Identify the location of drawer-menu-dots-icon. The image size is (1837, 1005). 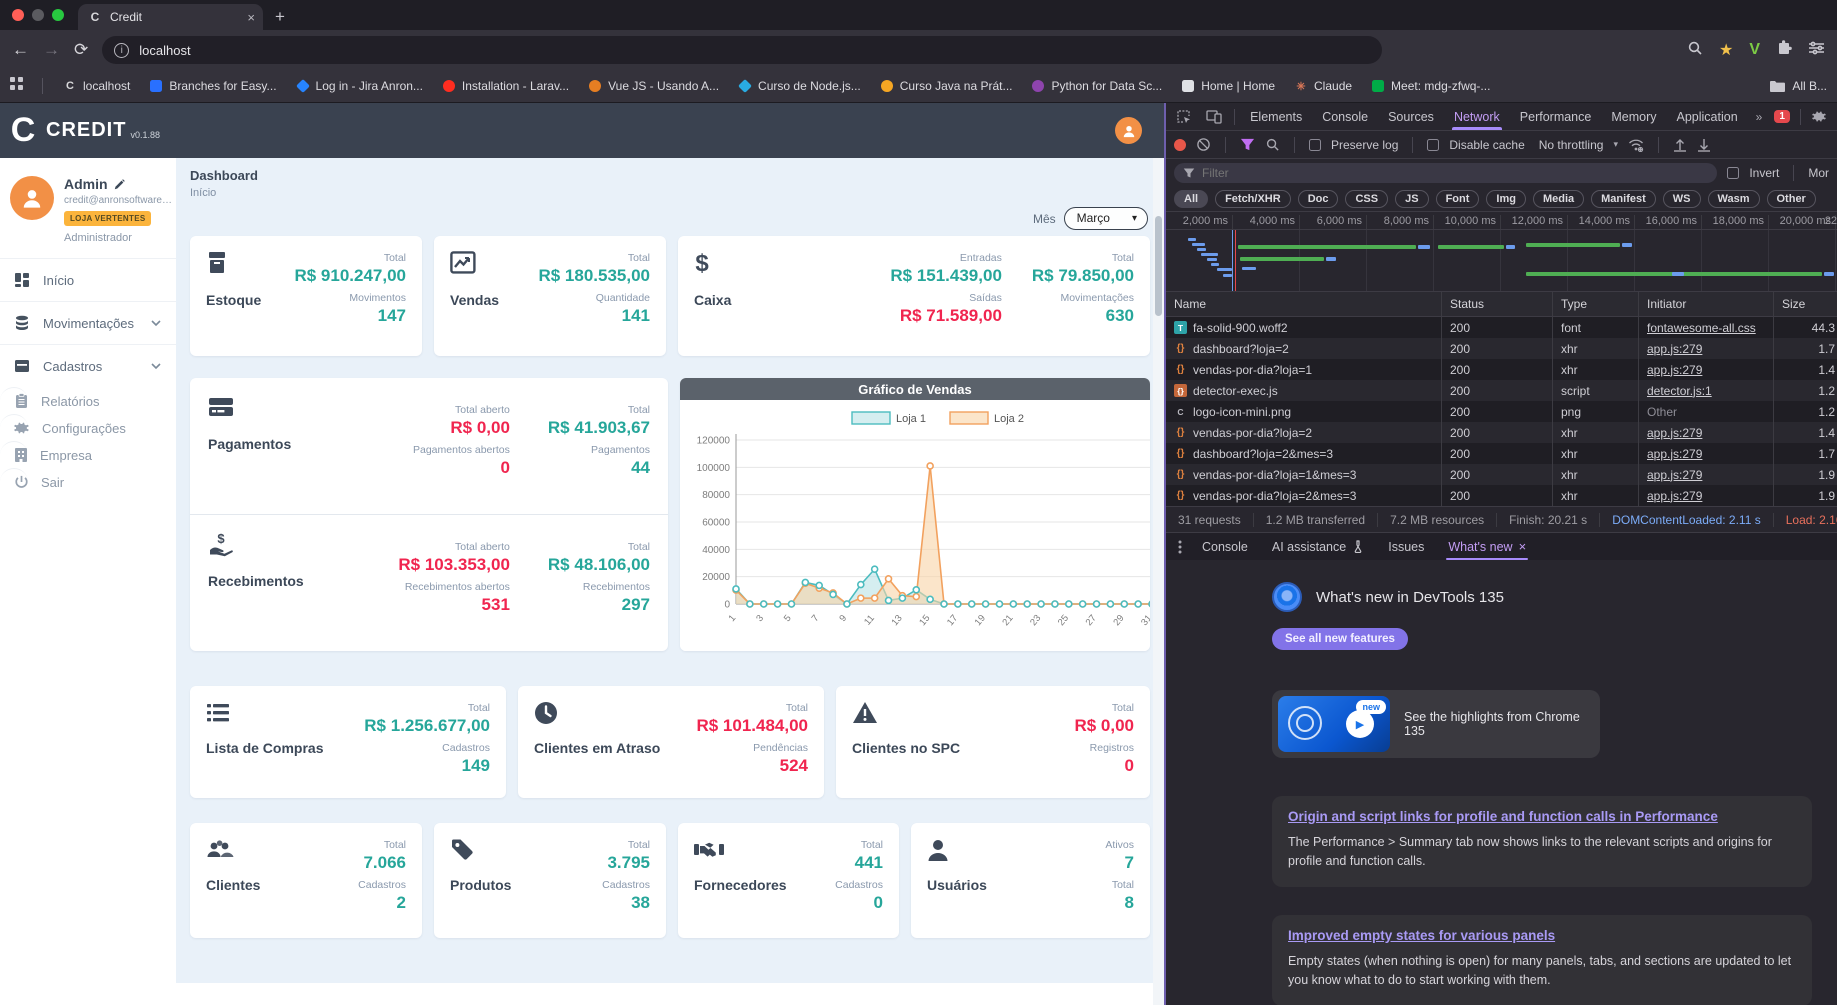
(1180, 547).